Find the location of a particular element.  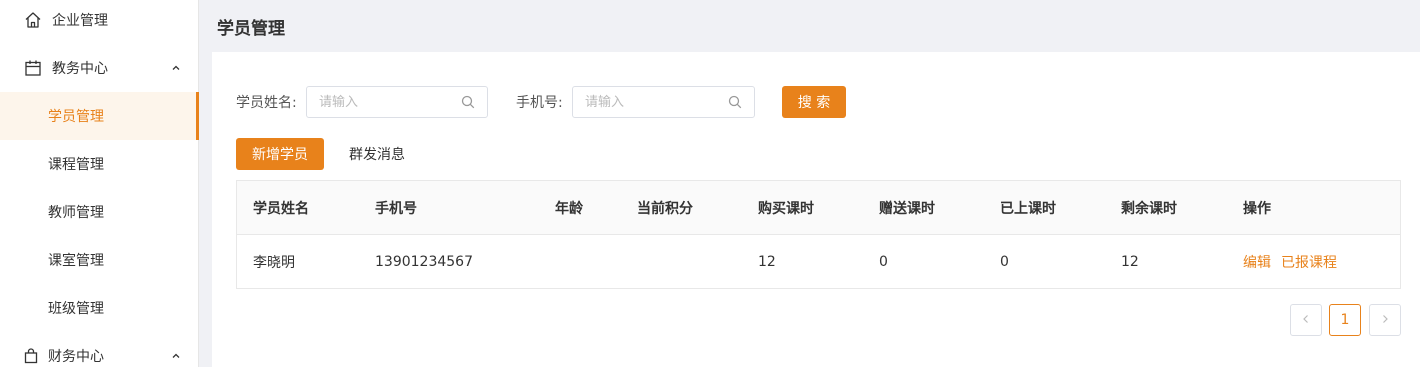

sidebar-item-label: 班级管理 is located at coordinates (76, 309).